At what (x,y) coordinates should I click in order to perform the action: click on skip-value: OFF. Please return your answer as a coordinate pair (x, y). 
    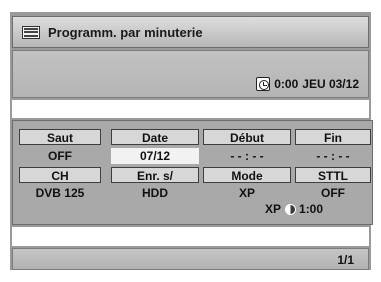
    Looking at the image, I should click on (60, 156).